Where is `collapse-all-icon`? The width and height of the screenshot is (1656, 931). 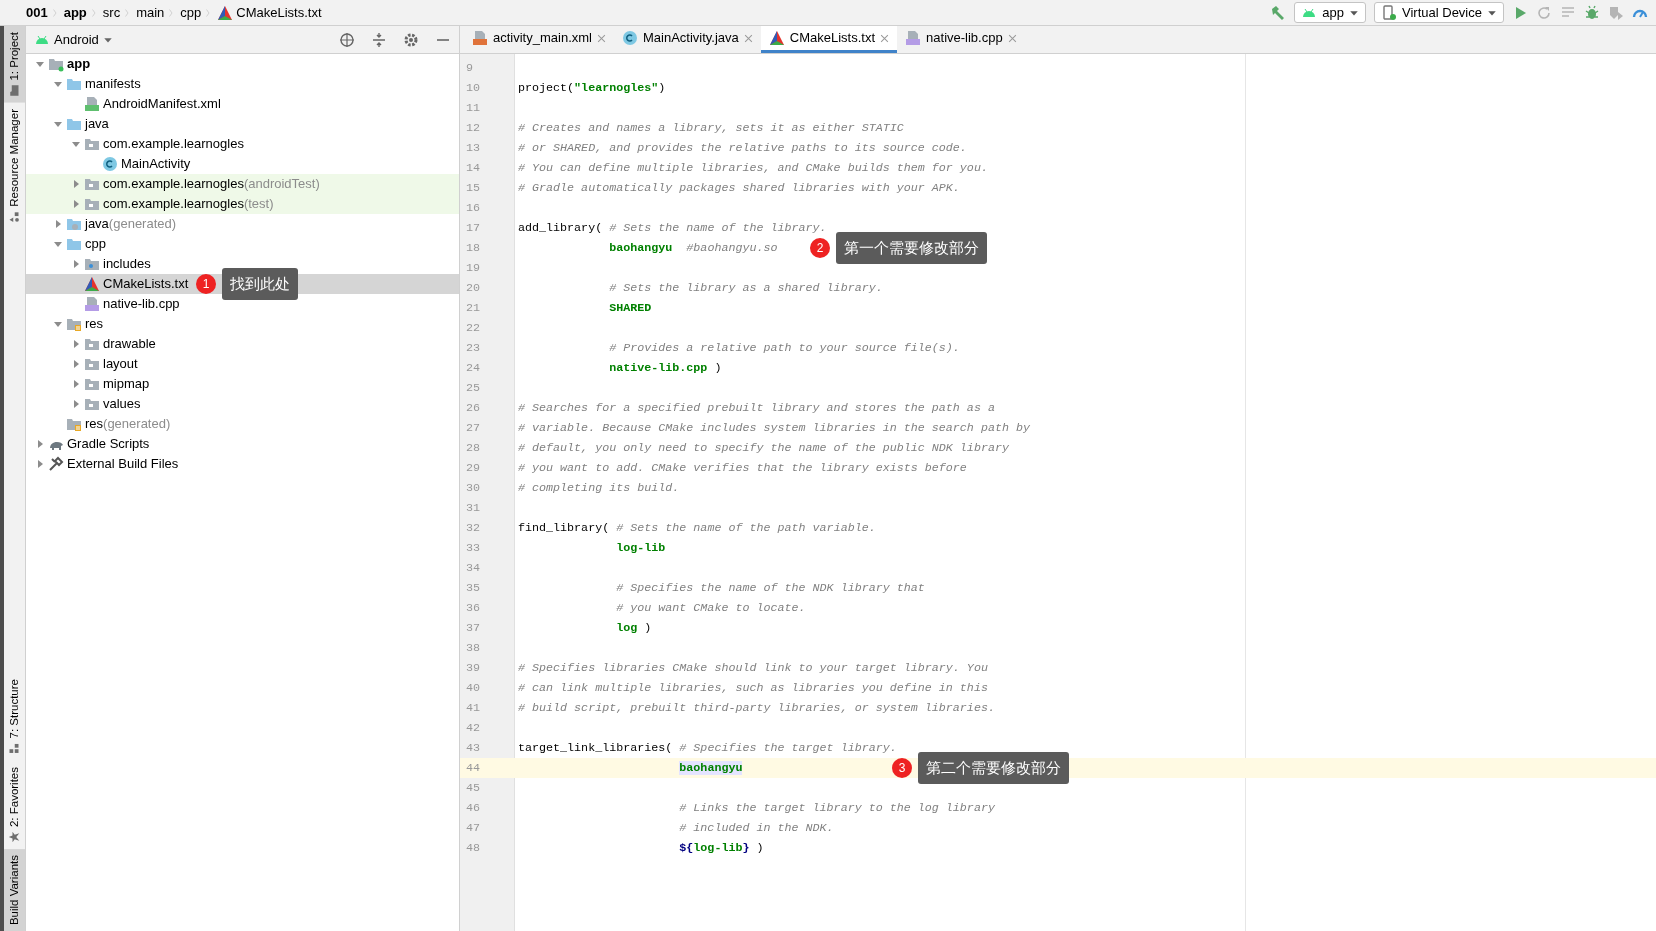 collapse-all-icon is located at coordinates (379, 39).